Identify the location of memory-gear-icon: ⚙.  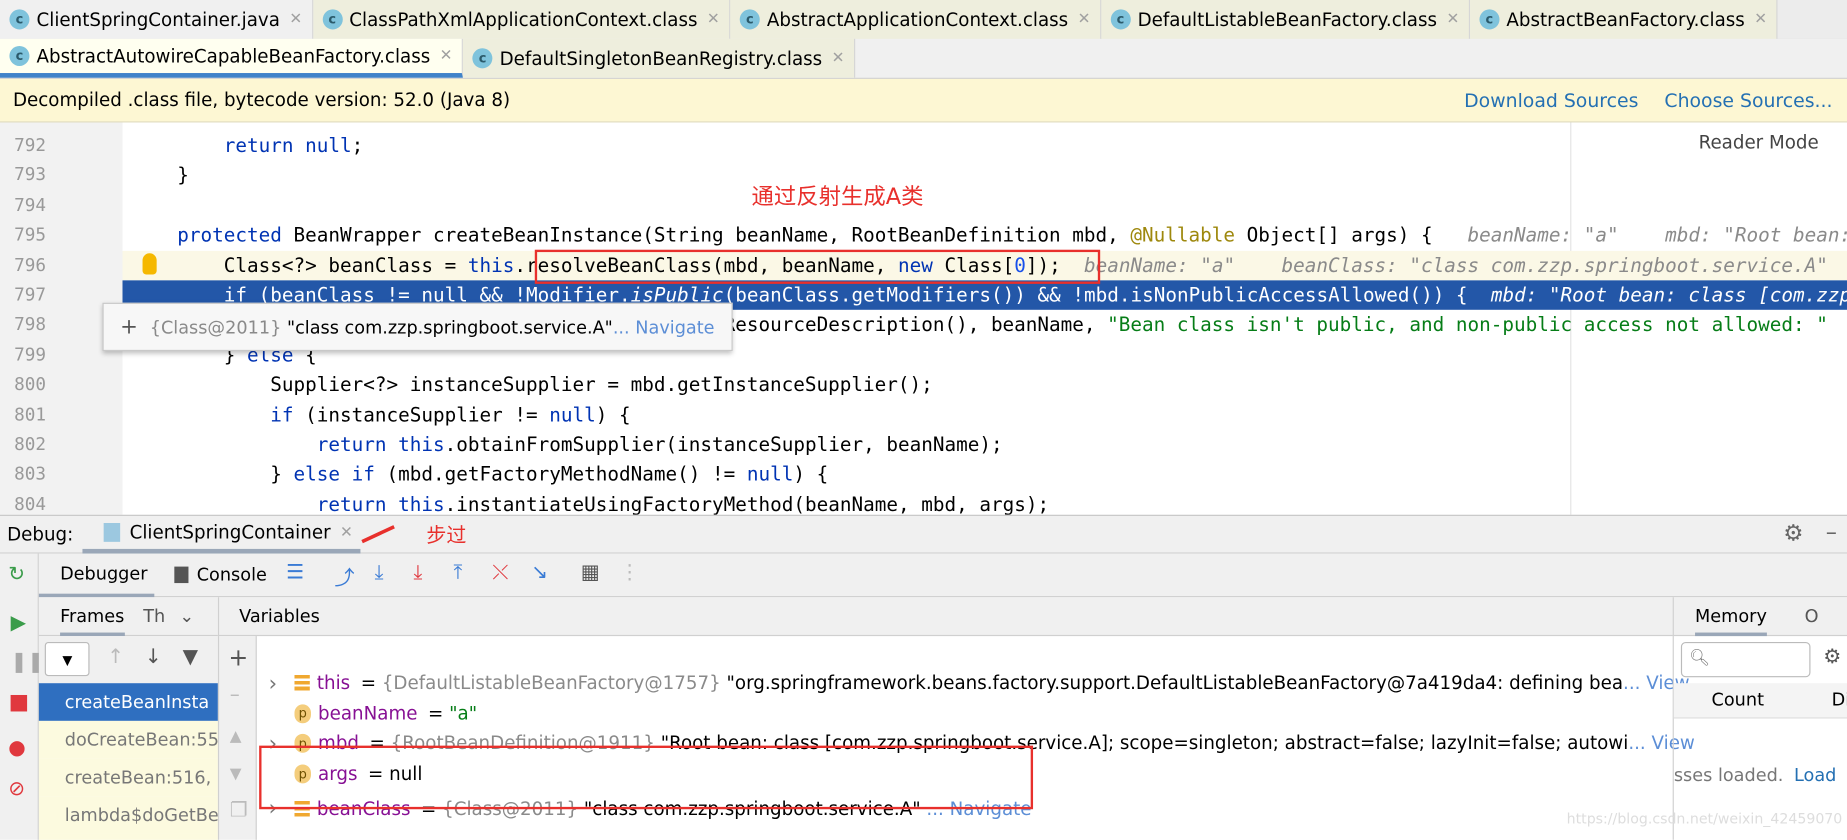
(1832, 658).